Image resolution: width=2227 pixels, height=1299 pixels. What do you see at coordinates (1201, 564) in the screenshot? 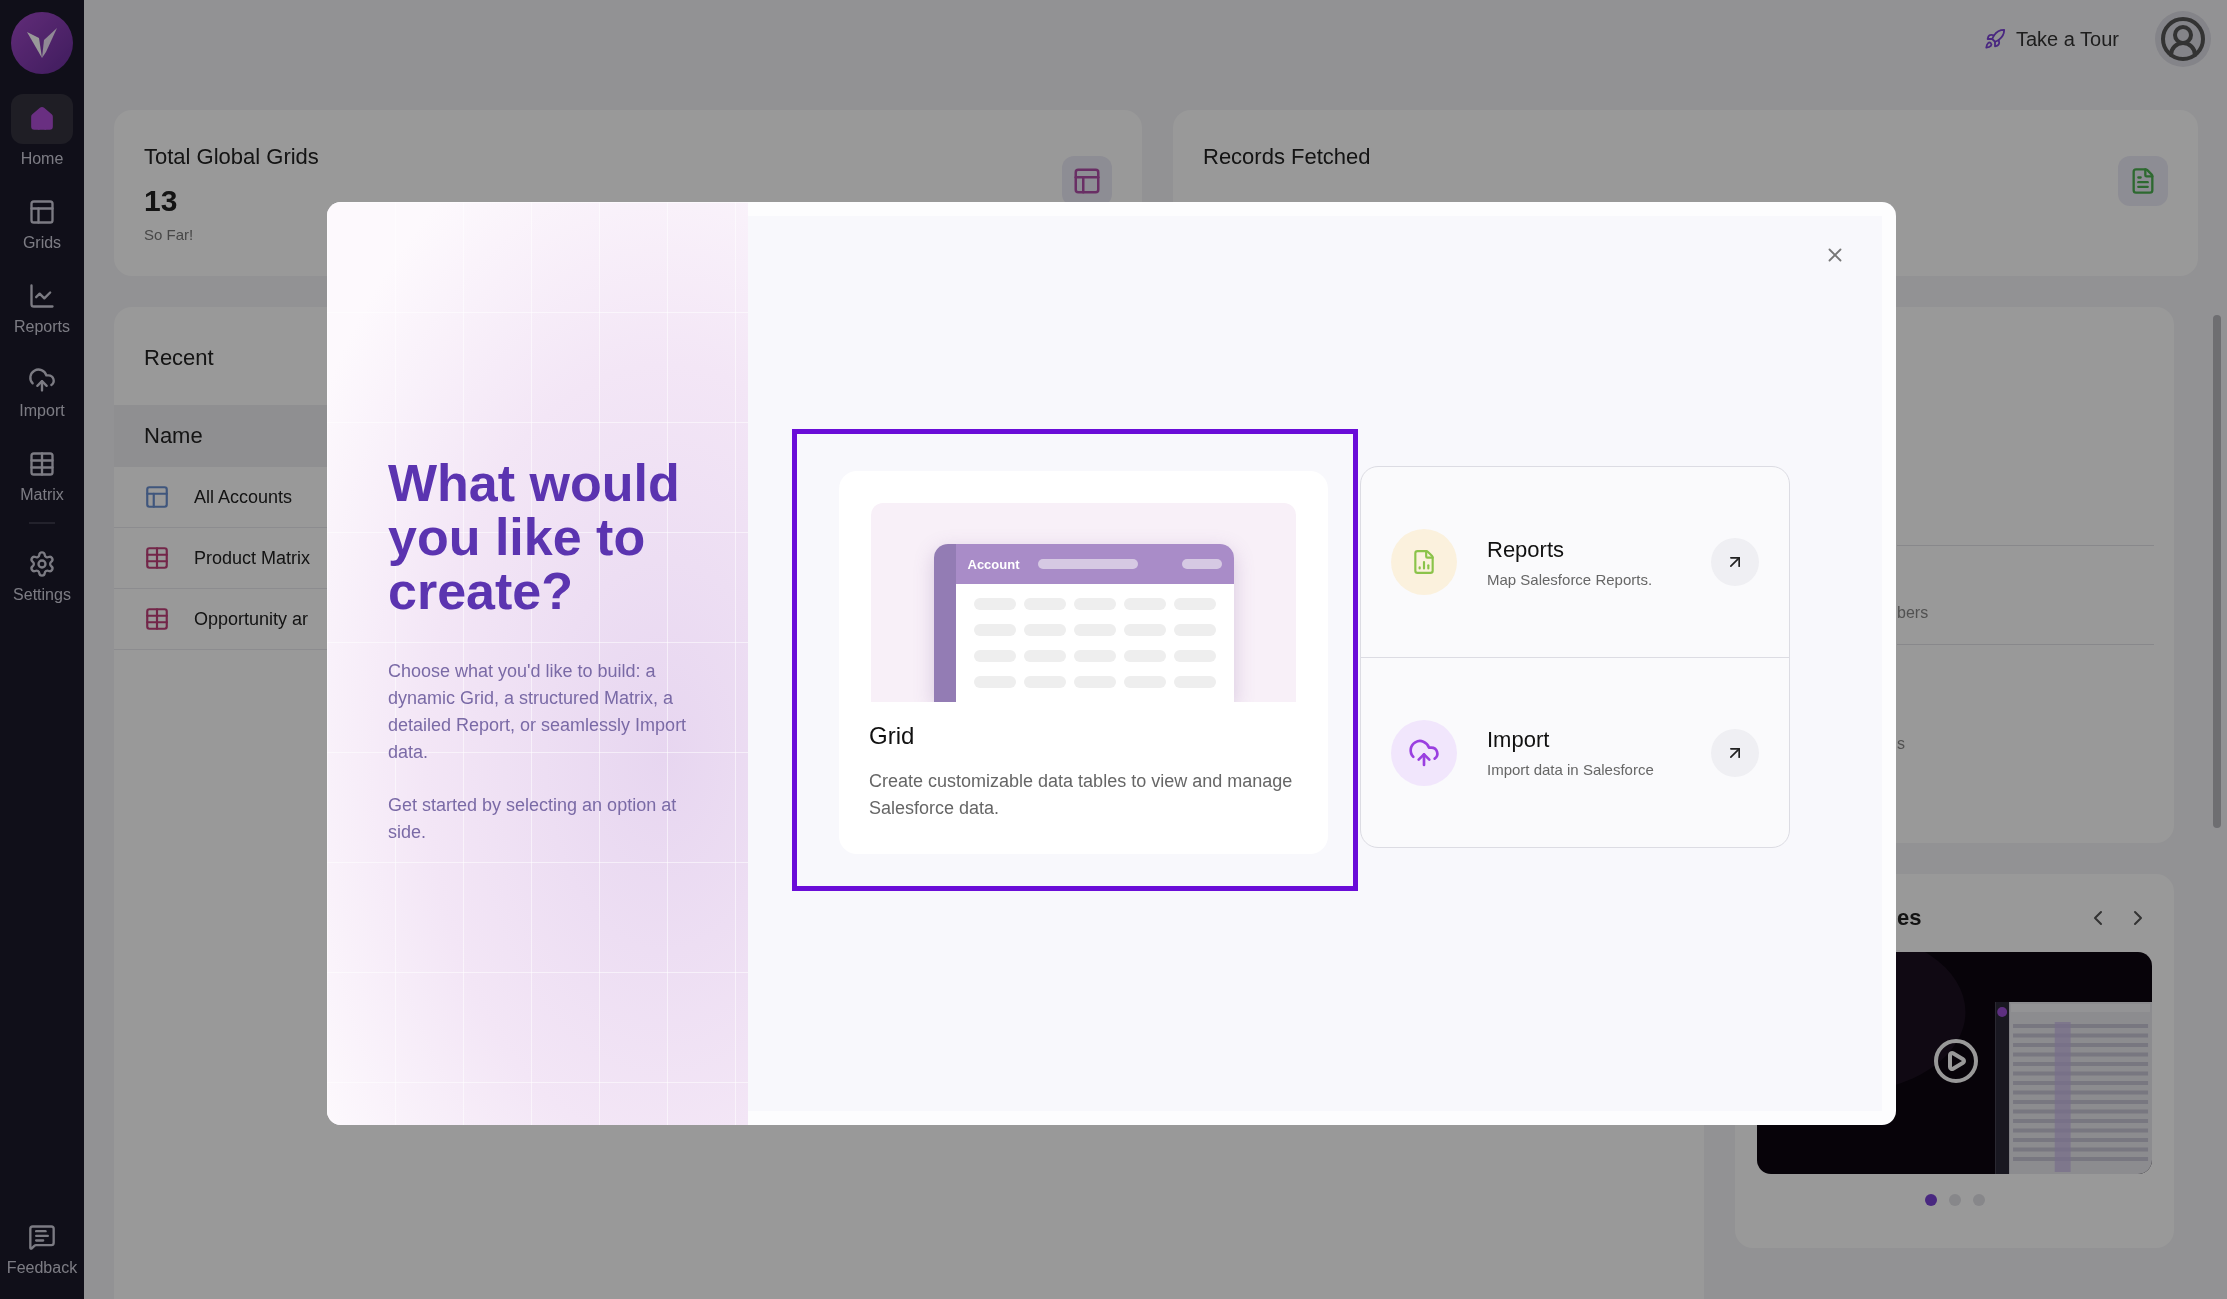
I see `placeholder-bar` at bounding box center [1201, 564].